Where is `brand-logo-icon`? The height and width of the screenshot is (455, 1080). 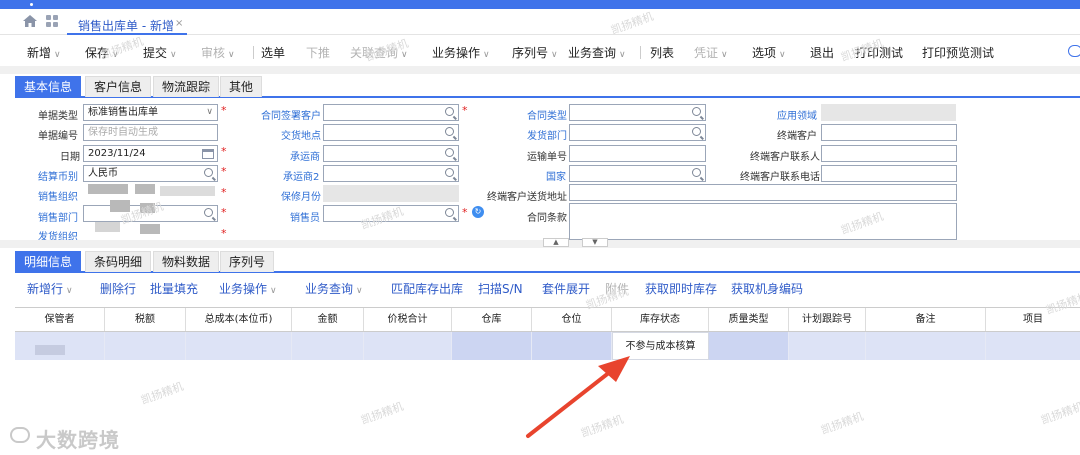
brand-logo-icon is located at coordinates (20, 435).